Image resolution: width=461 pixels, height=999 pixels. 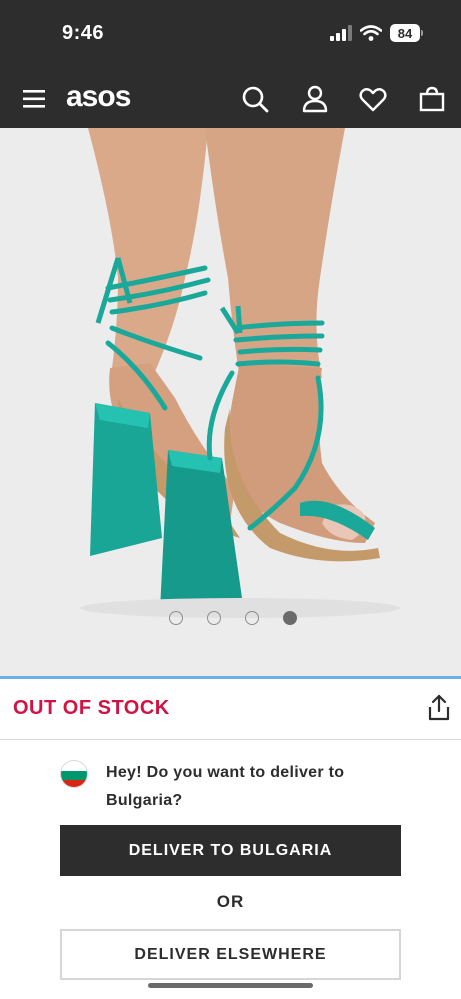 What do you see at coordinates (230, 985) in the screenshot?
I see `home-indicator` at bounding box center [230, 985].